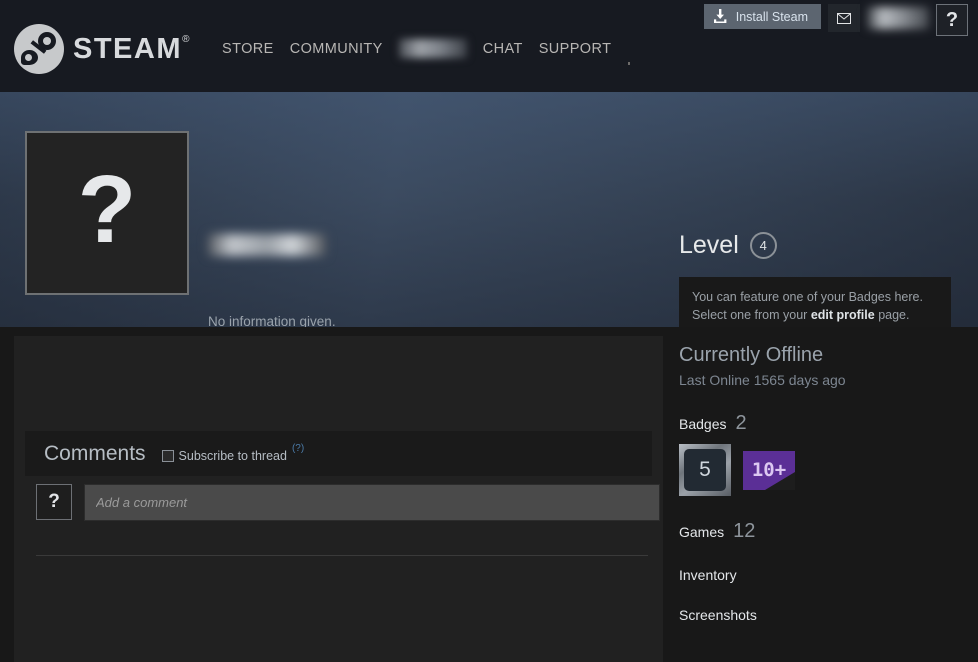 The width and height of the screenshot is (978, 662). I want to click on envelope-icon, so click(844, 18).